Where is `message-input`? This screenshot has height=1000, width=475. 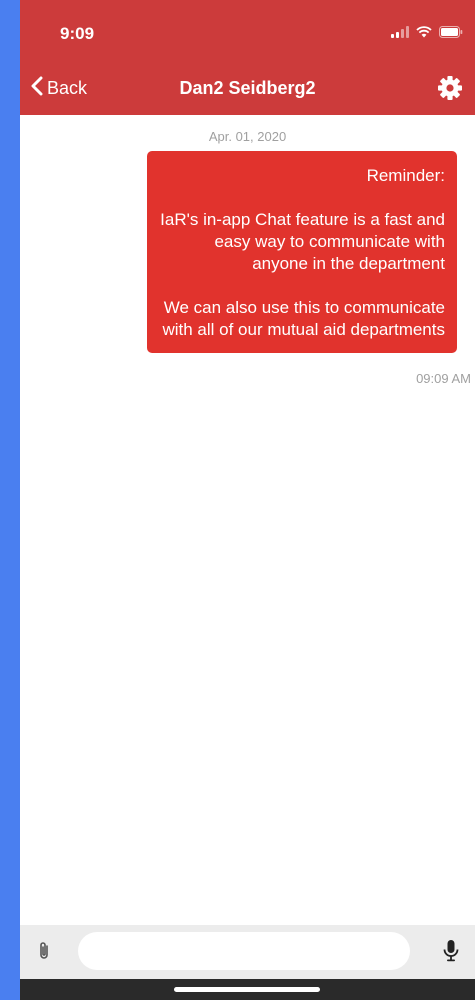
message-input is located at coordinates (244, 951).